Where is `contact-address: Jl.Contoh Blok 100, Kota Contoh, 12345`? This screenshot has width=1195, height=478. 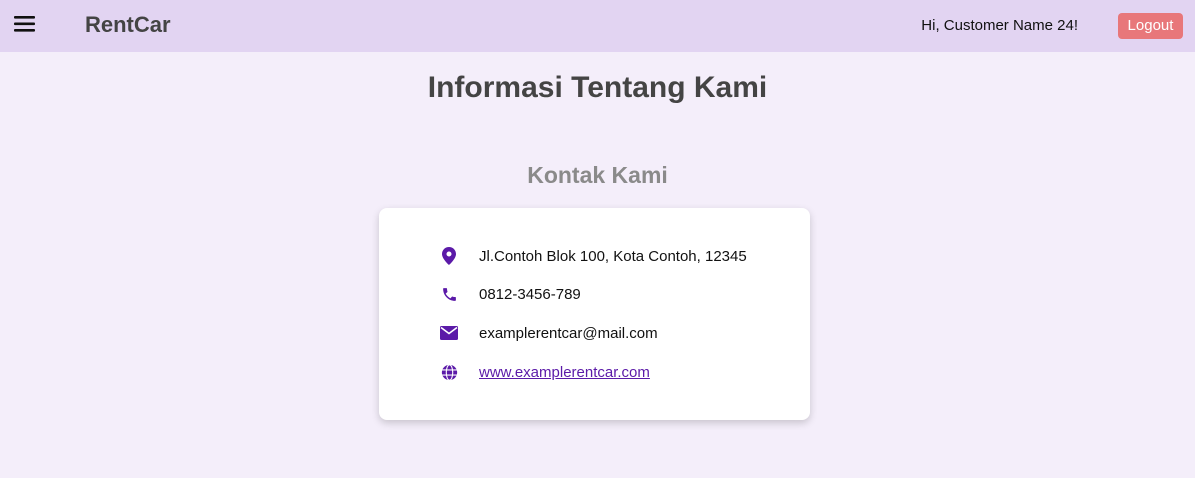
contact-address: Jl.Contoh Blok 100, Kota Contoh, 12345 is located at coordinates (613, 256).